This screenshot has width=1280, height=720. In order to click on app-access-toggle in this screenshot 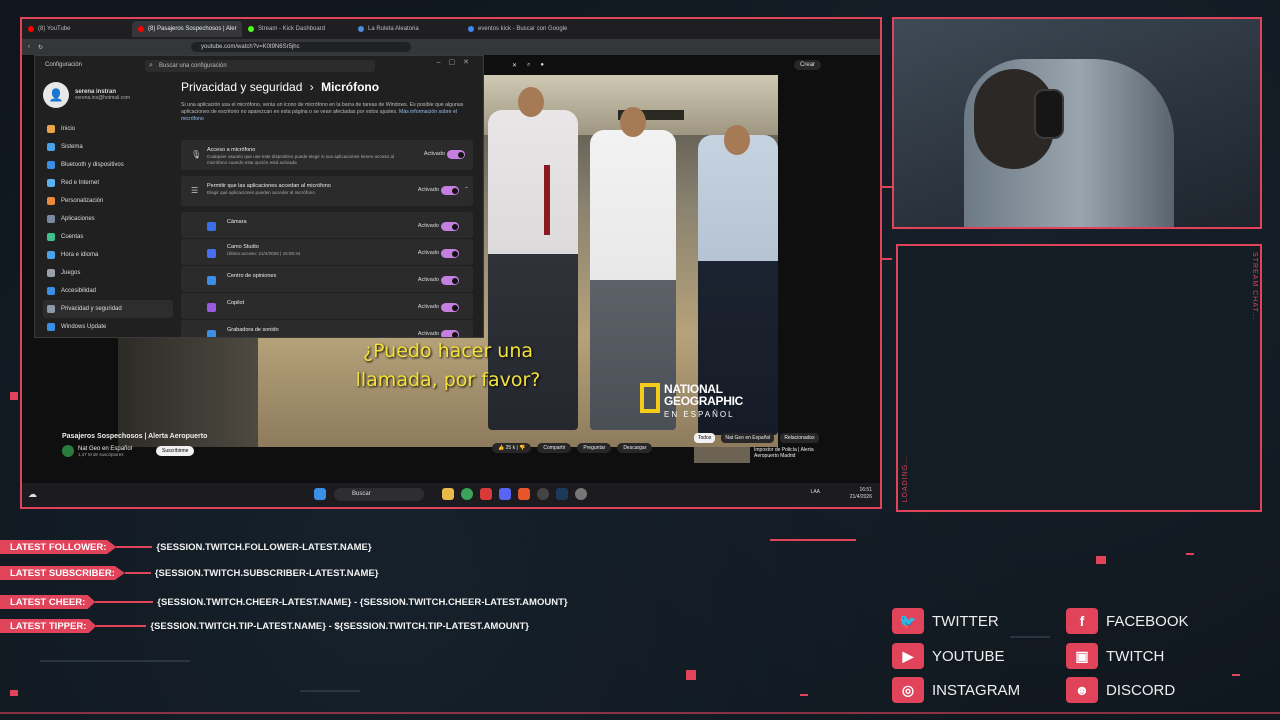, I will do `click(450, 190)`.